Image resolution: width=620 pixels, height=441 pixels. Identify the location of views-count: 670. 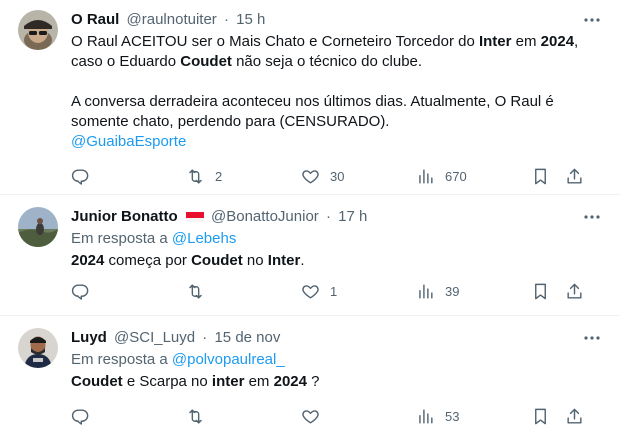
(456, 176).